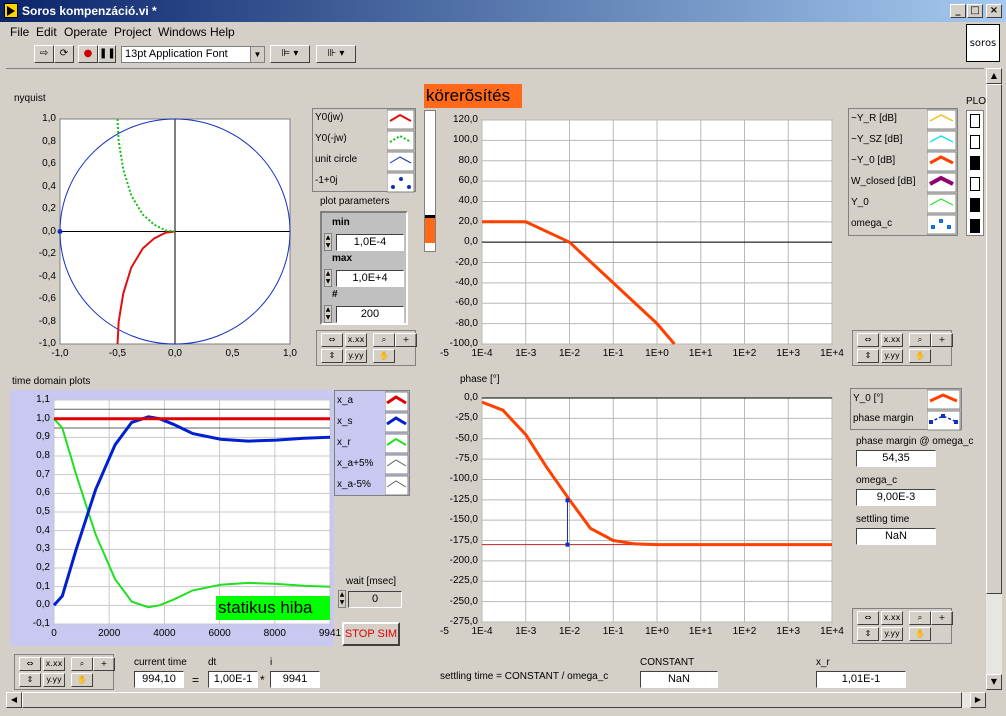 Image resolution: width=1006 pixels, height=716 pixels. Describe the element at coordinates (463, 560) in the screenshot. I see `phase-y-tick: -200,0` at that location.